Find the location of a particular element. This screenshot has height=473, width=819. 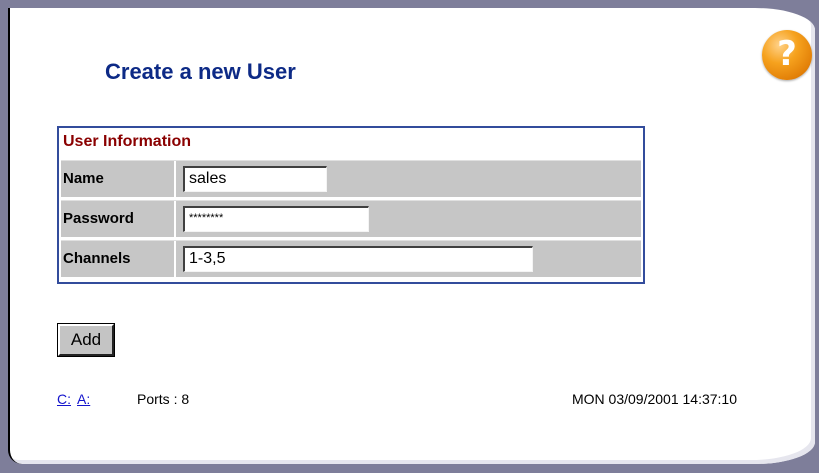

ports-count: Ports : 8 is located at coordinates (163, 399).